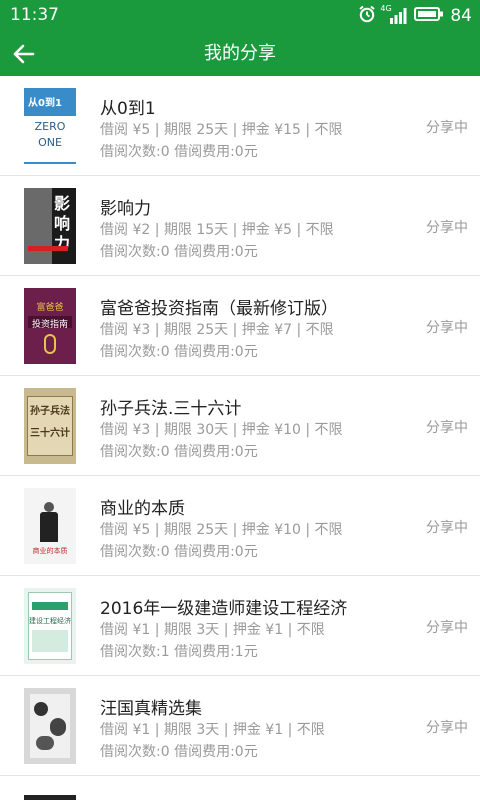  What do you see at coordinates (221, 130) in the screenshot?
I see `book-terms: 借阅 ¥5 | 期限 25天 | 押金 ¥15 | 不限` at bounding box center [221, 130].